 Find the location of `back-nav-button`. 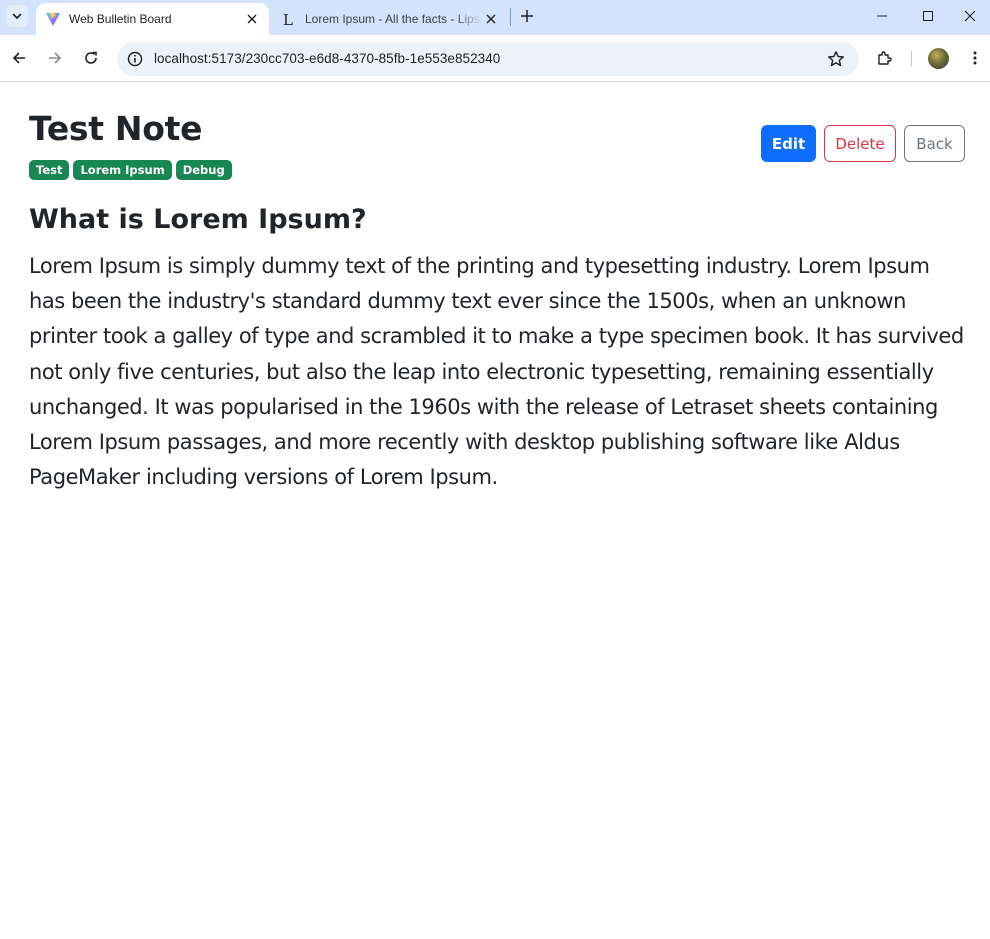

back-nav-button is located at coordinates (19, 58).